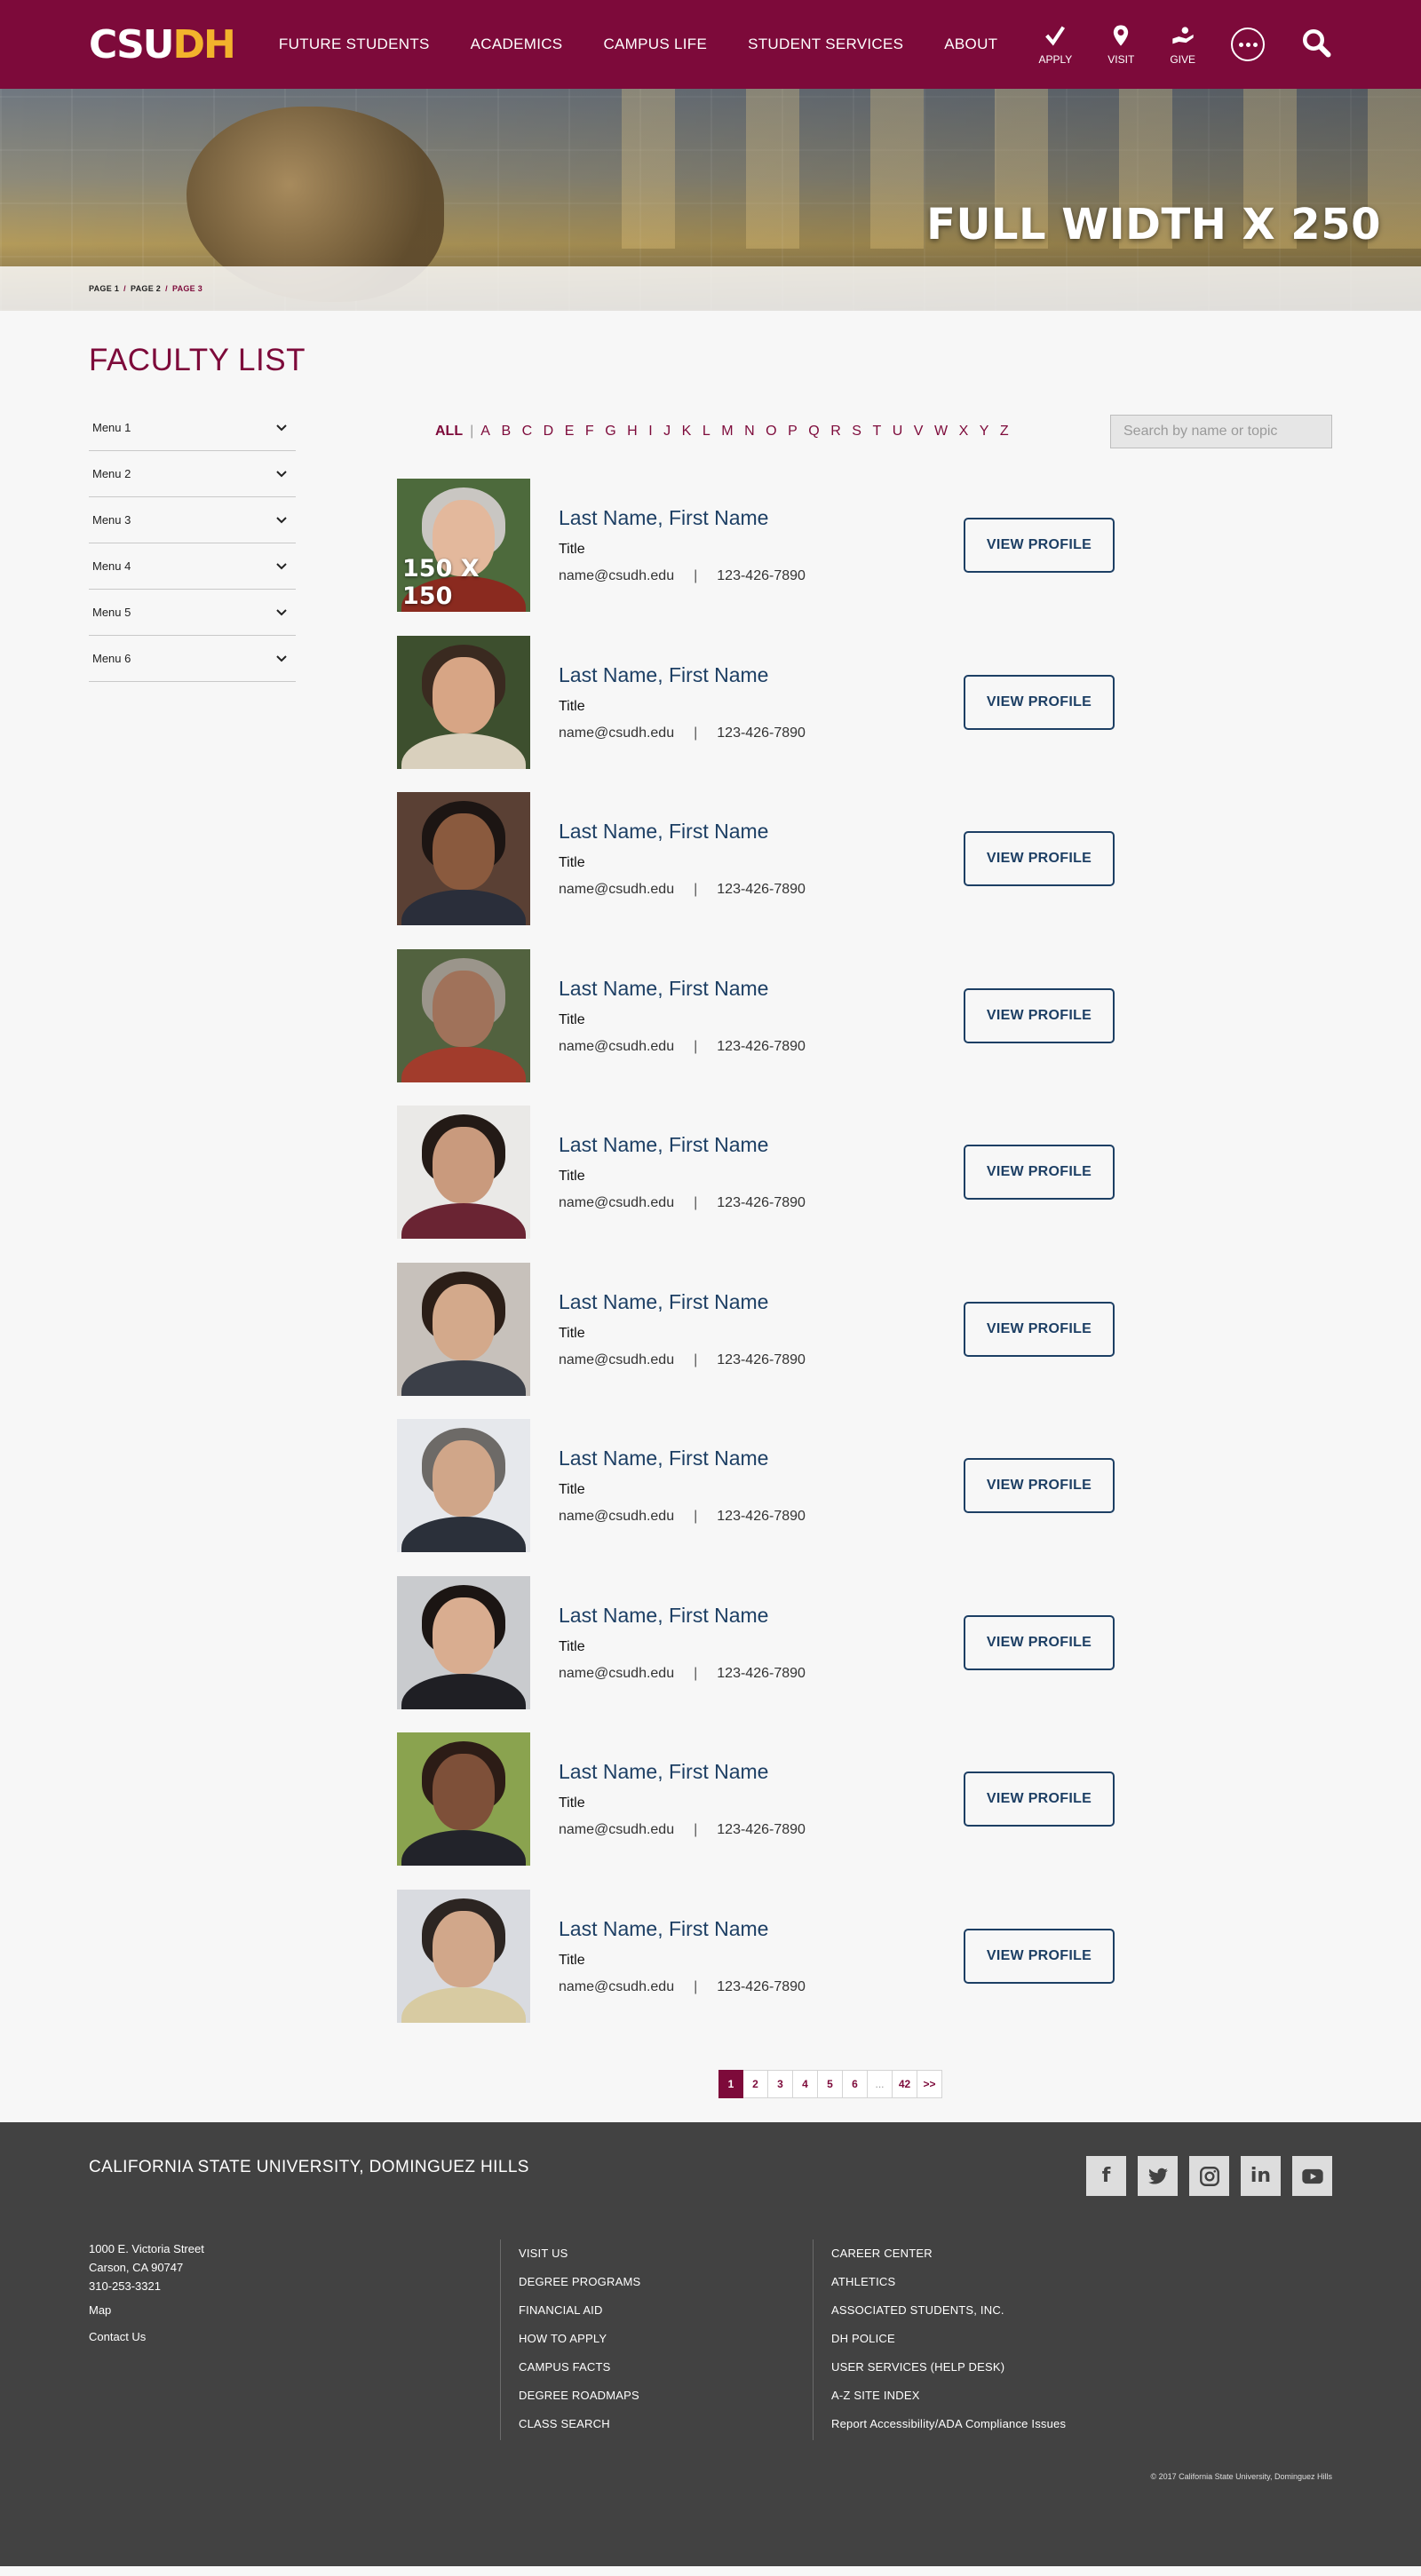  Describe the element at coordinates (919, 432) in the screenshot. I see `filter-letter-v: V` at that location.